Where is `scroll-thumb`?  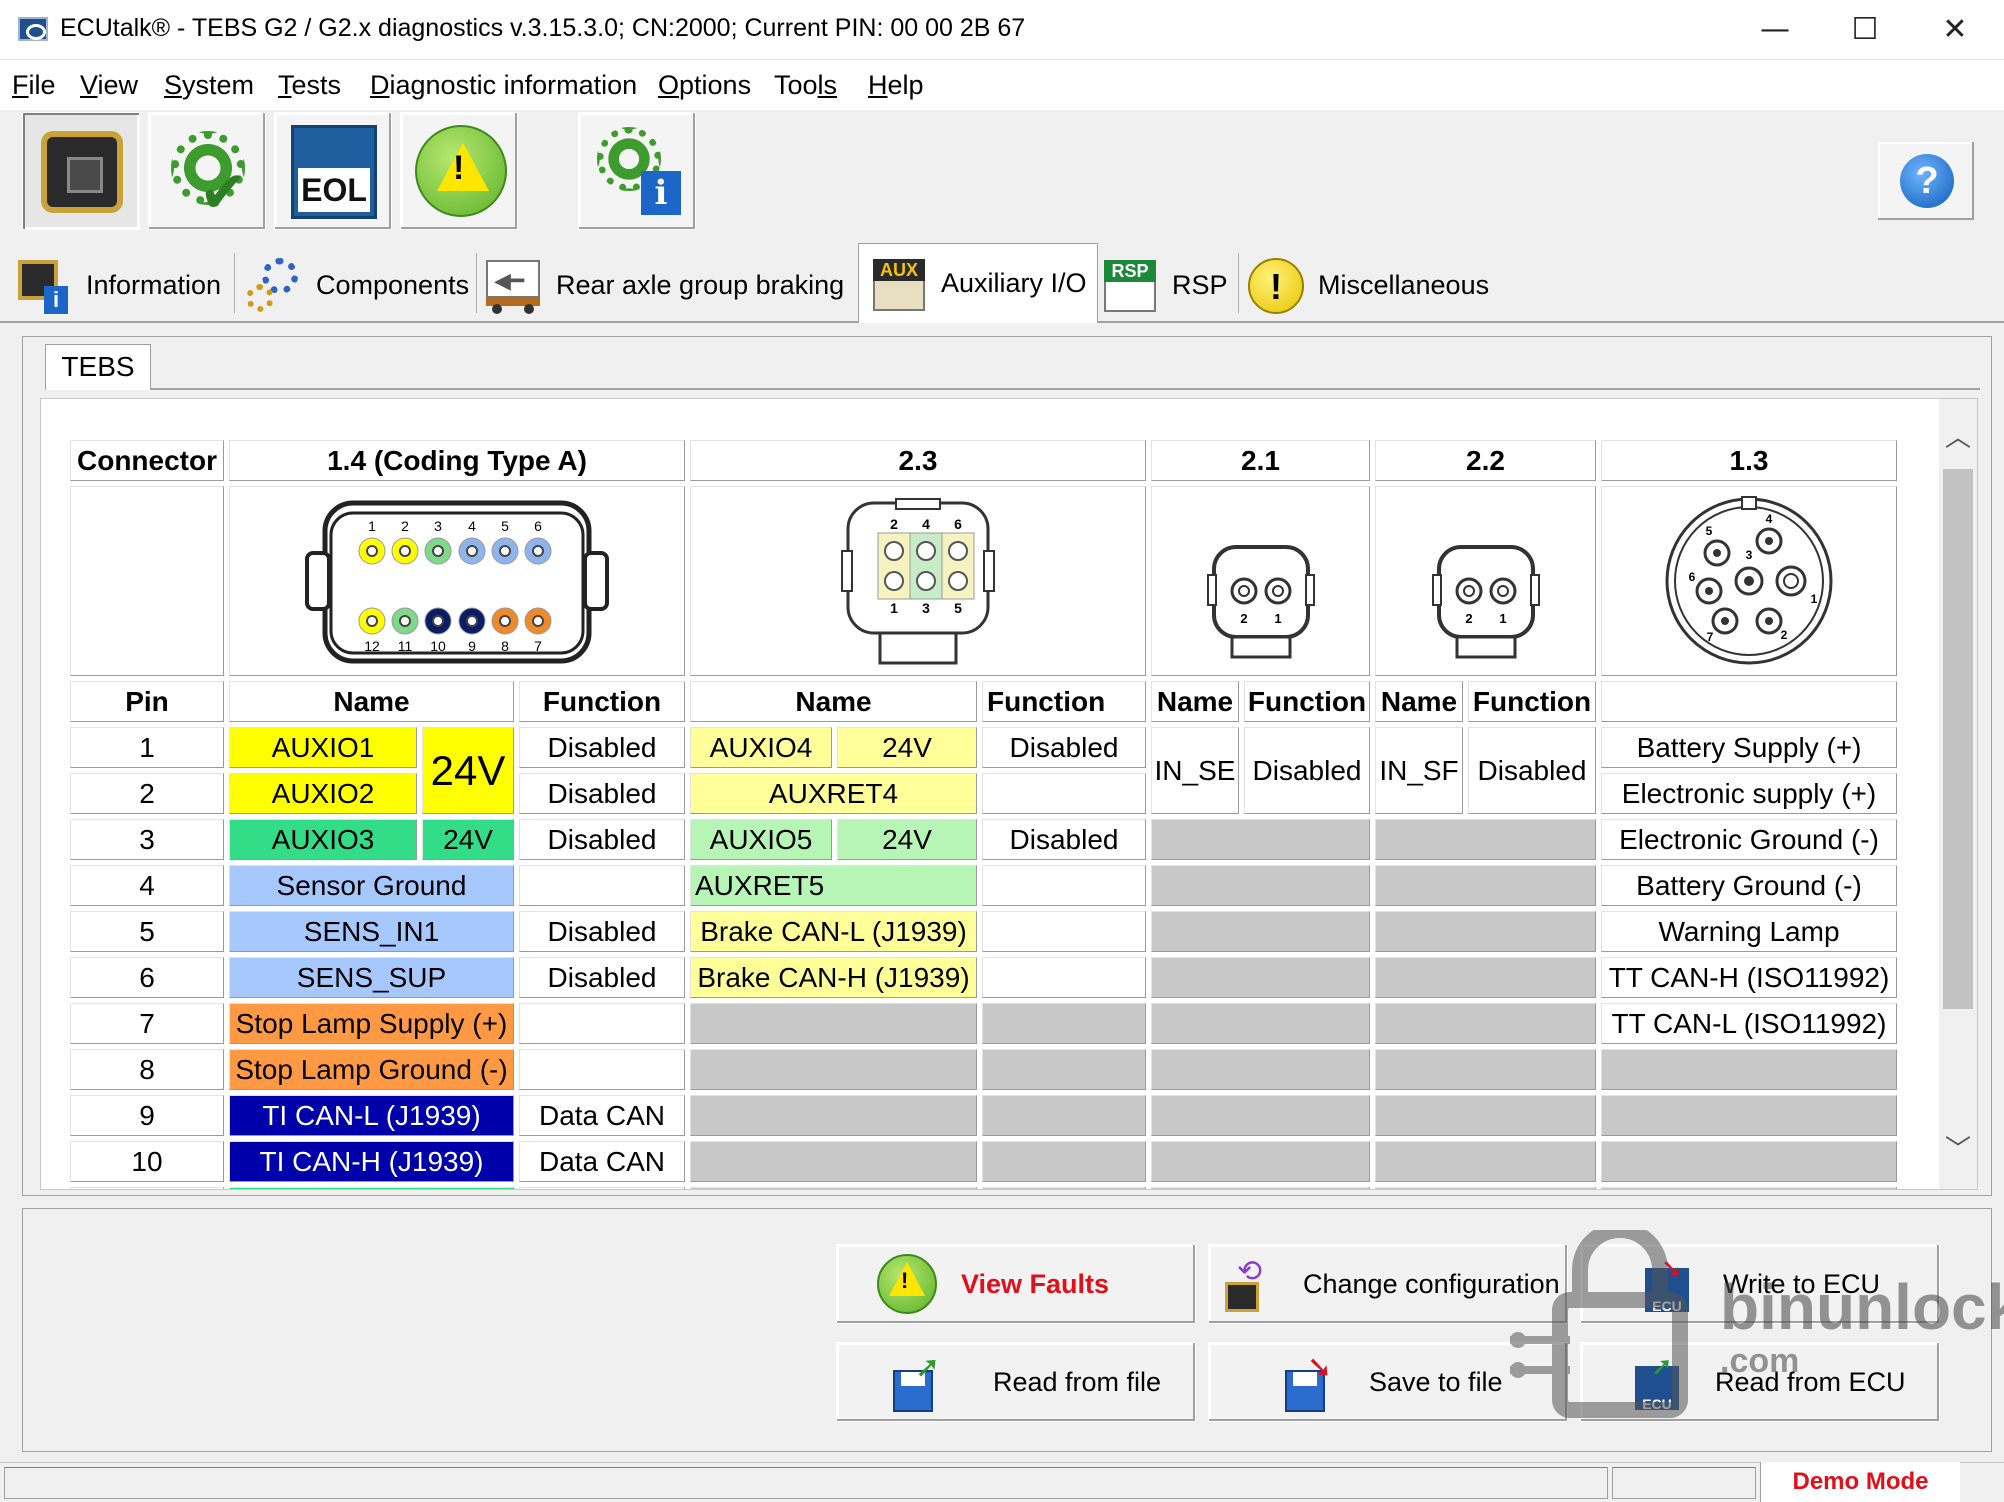 scroll-thumb is located at coordinates (1958, 739).